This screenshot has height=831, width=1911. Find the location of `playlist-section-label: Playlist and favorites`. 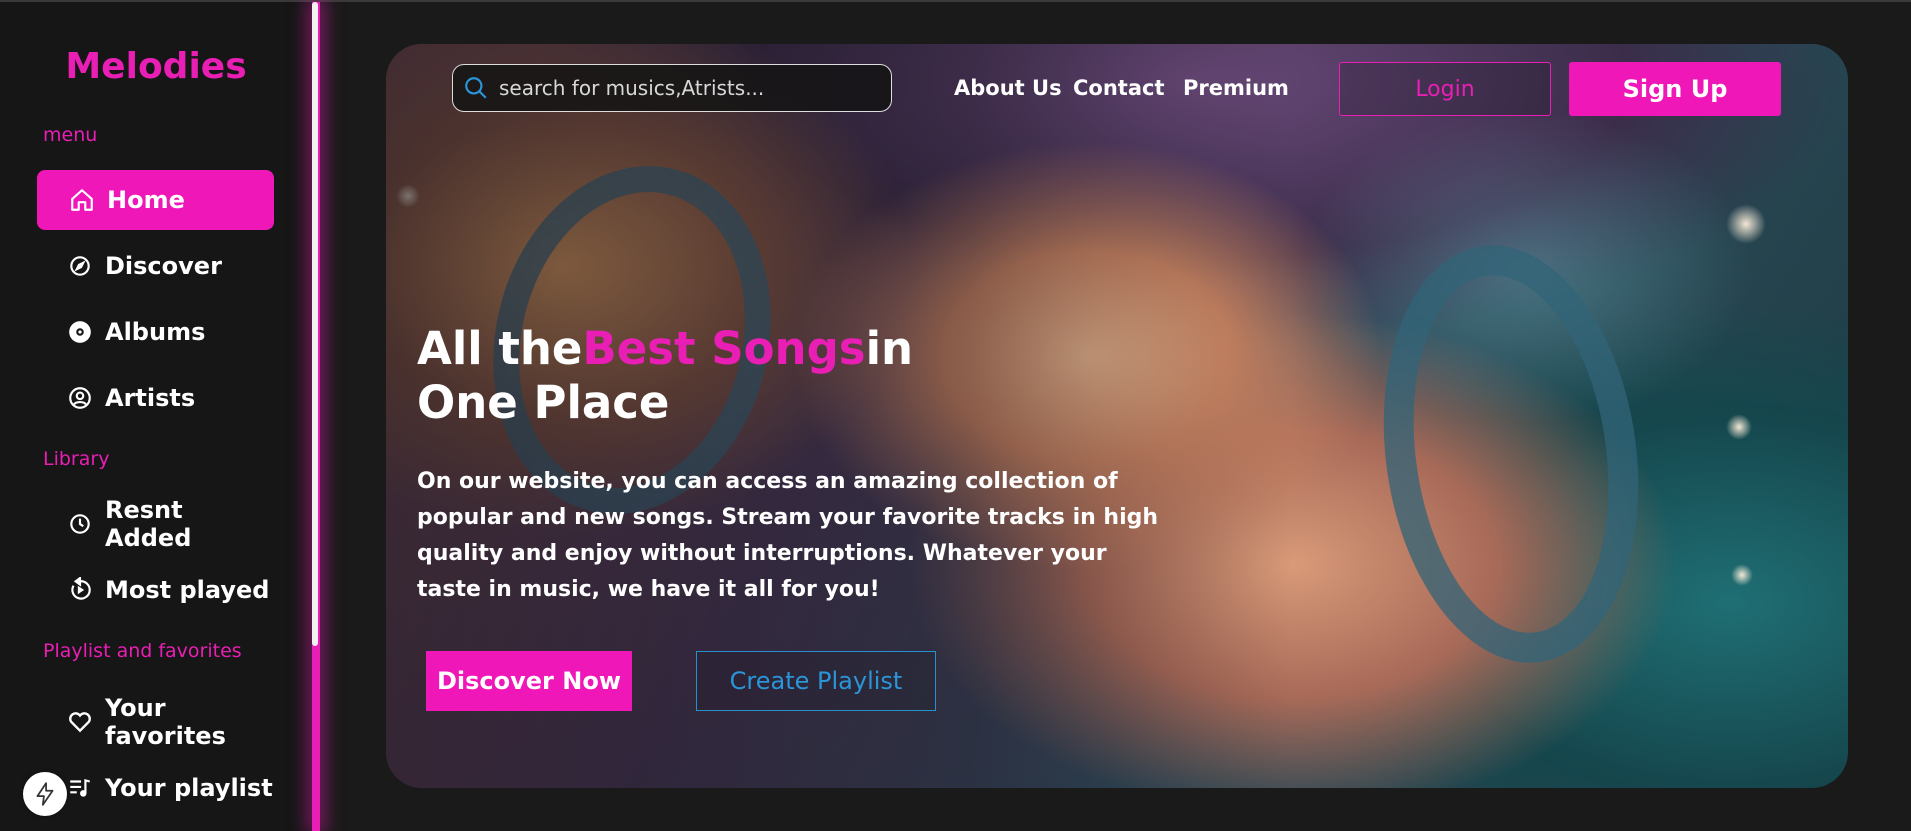

playlist-section-label: Playlist and favorites is located at coordinates (142, 651).